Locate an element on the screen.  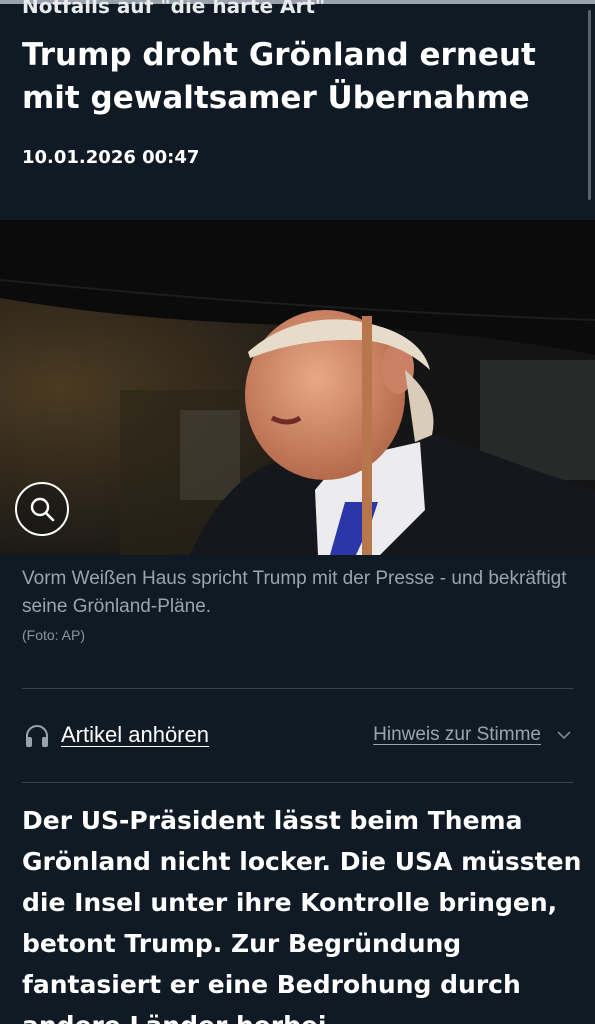
article-kicker: Notfalls auf "die harte Art" is located at coordinates (174, 9).